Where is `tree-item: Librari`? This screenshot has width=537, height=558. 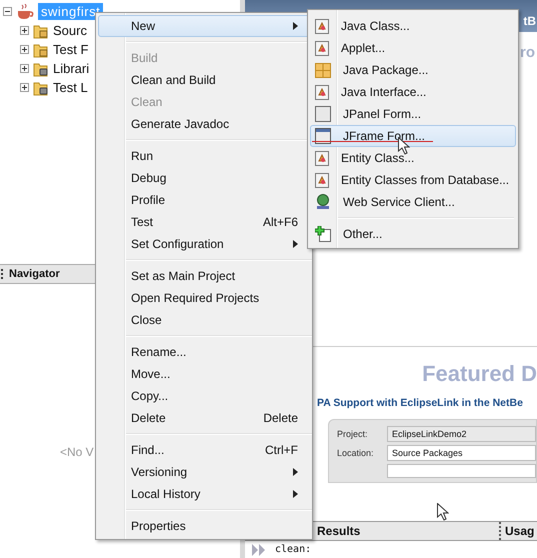 tree-item: Librari is located at coordinates (71, 68).